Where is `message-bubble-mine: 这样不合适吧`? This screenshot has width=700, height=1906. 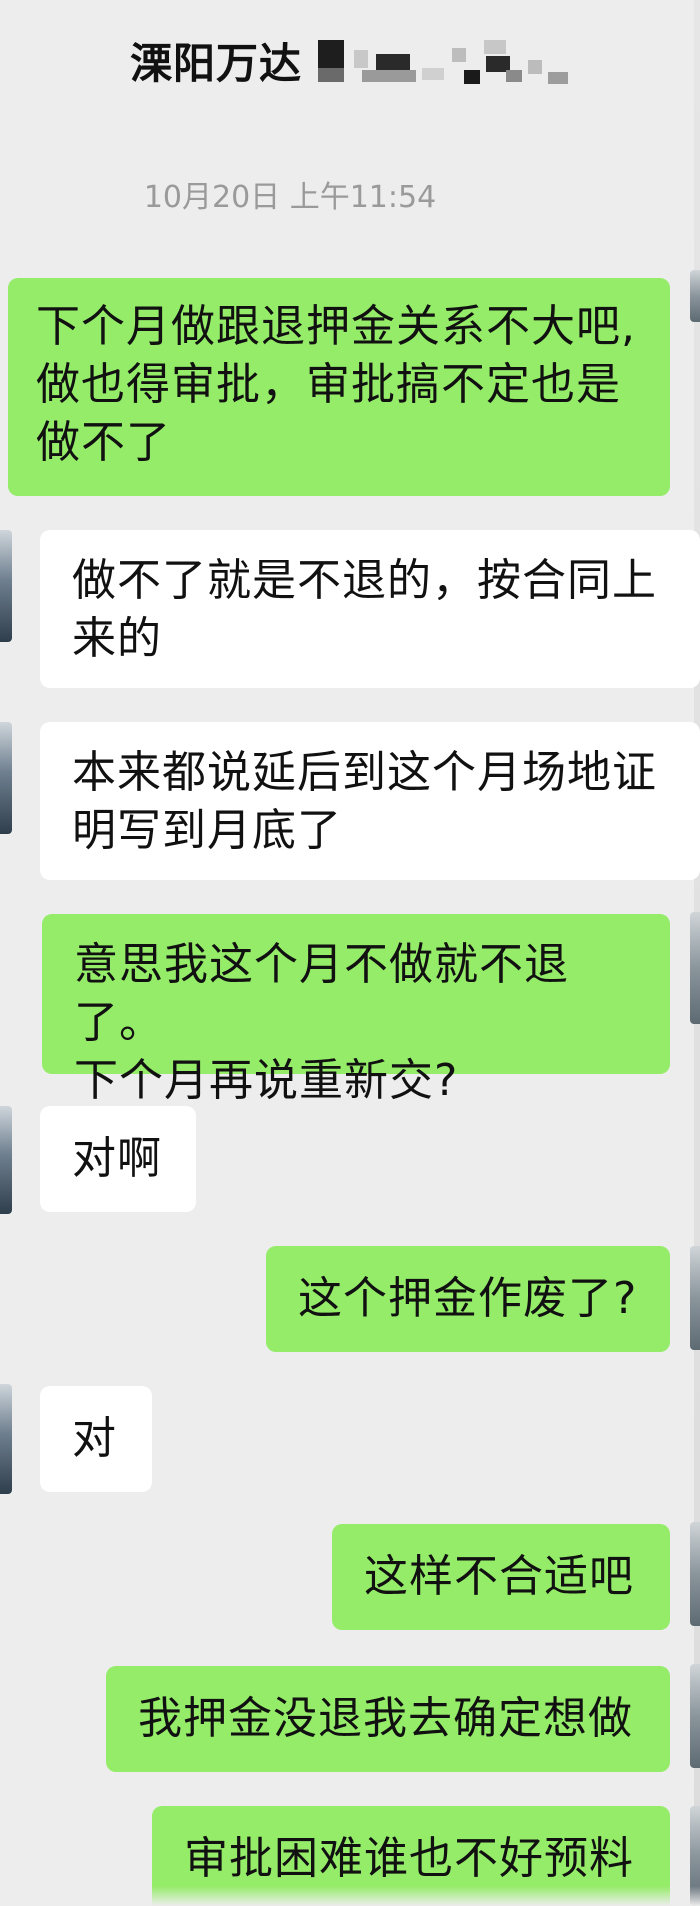 message-bubble-mine: 这样不合适吧 is located at coordinates (501, 1577).